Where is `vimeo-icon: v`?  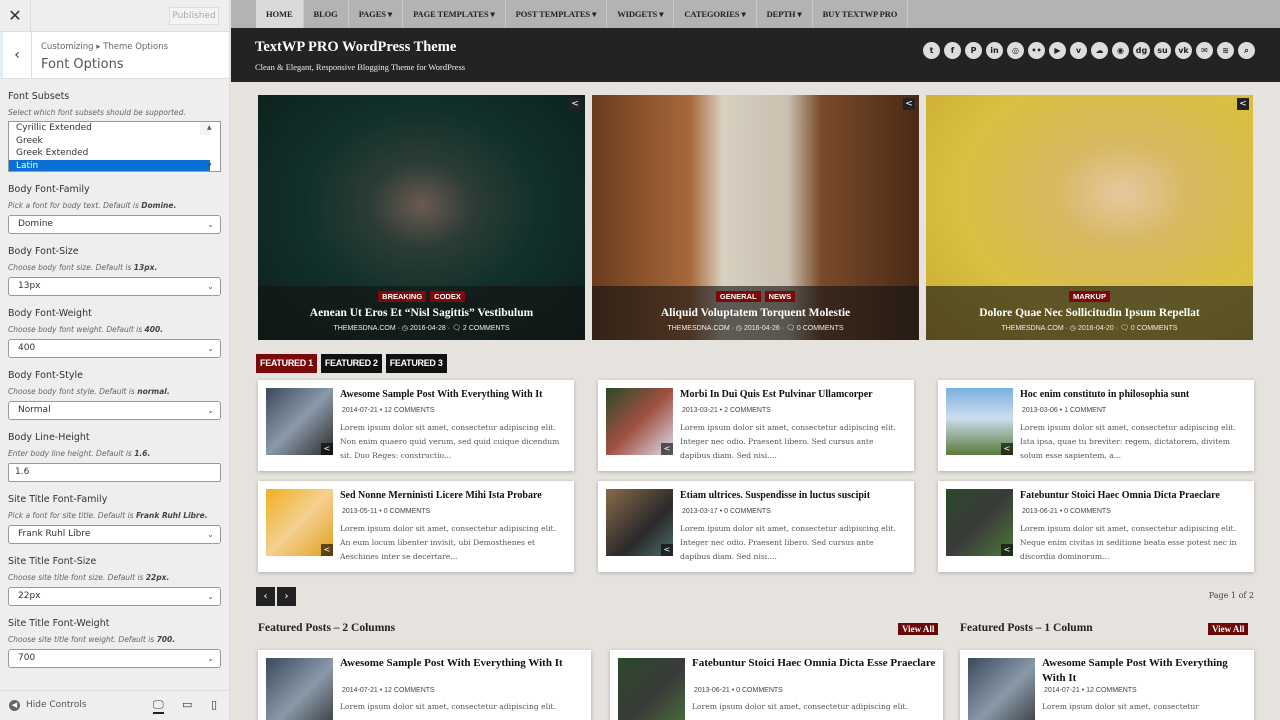
vimeo-icon: v is located at coordinates (1078, 50).